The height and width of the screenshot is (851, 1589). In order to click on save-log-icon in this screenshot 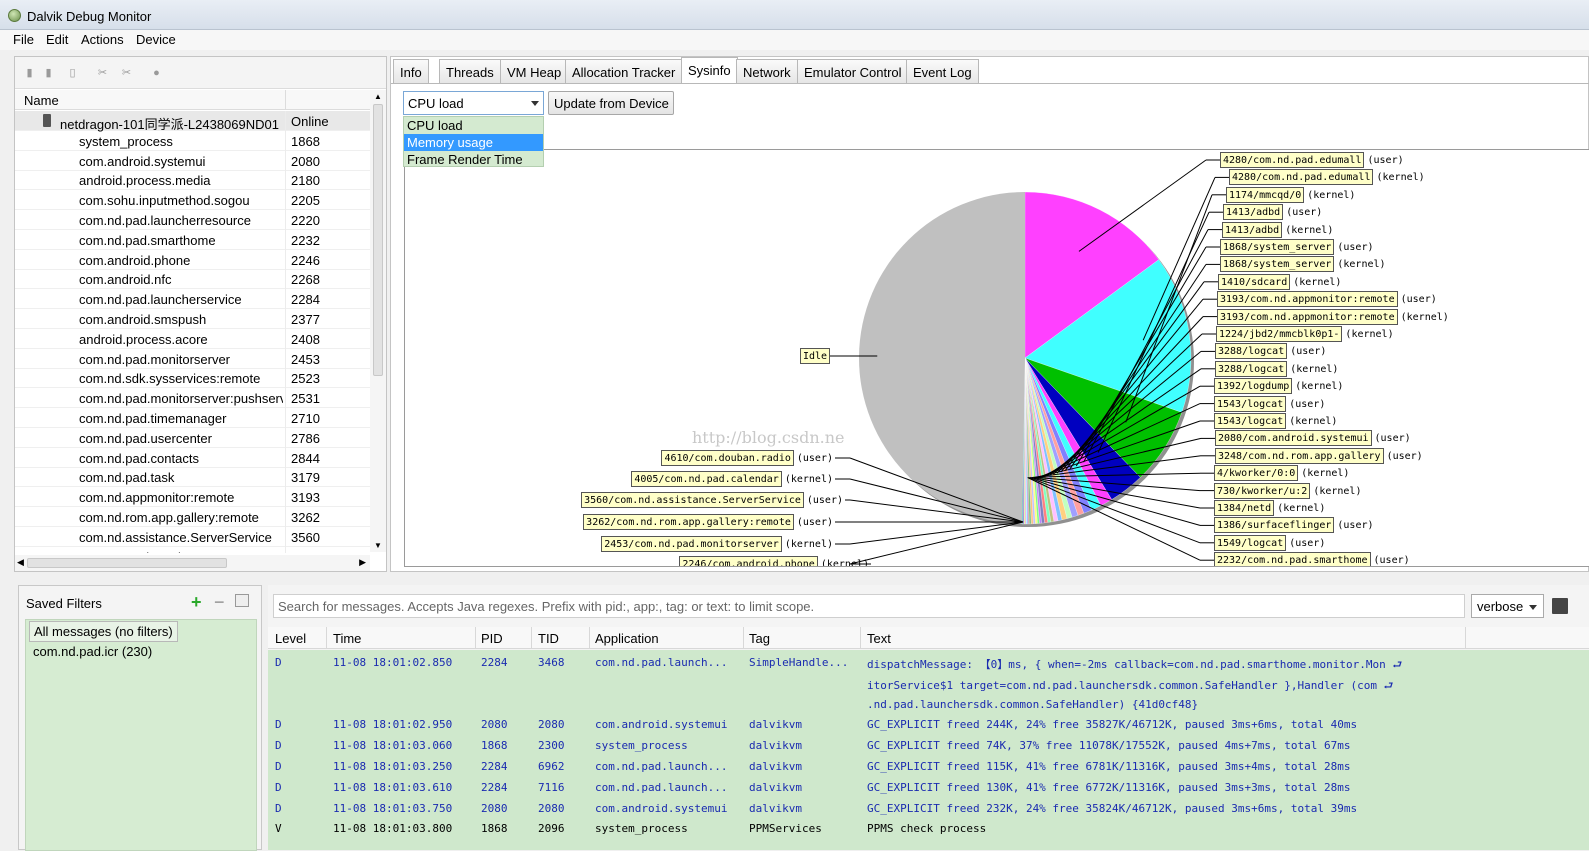, I will do `click(1560, 606)`.